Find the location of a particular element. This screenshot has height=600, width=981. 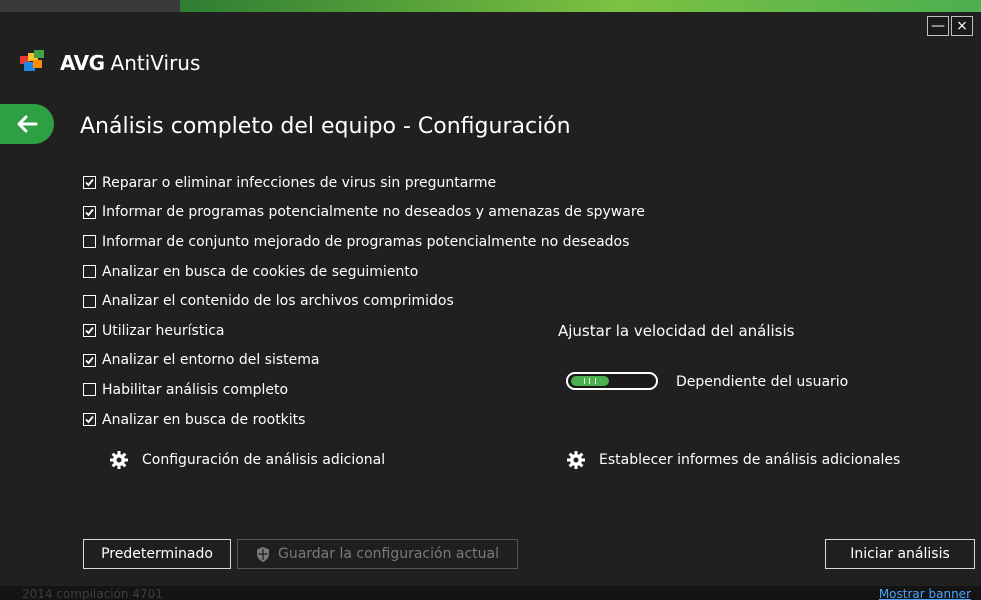

speed-value-label: Dependiente del usuario is located at coordinates (762, 382).